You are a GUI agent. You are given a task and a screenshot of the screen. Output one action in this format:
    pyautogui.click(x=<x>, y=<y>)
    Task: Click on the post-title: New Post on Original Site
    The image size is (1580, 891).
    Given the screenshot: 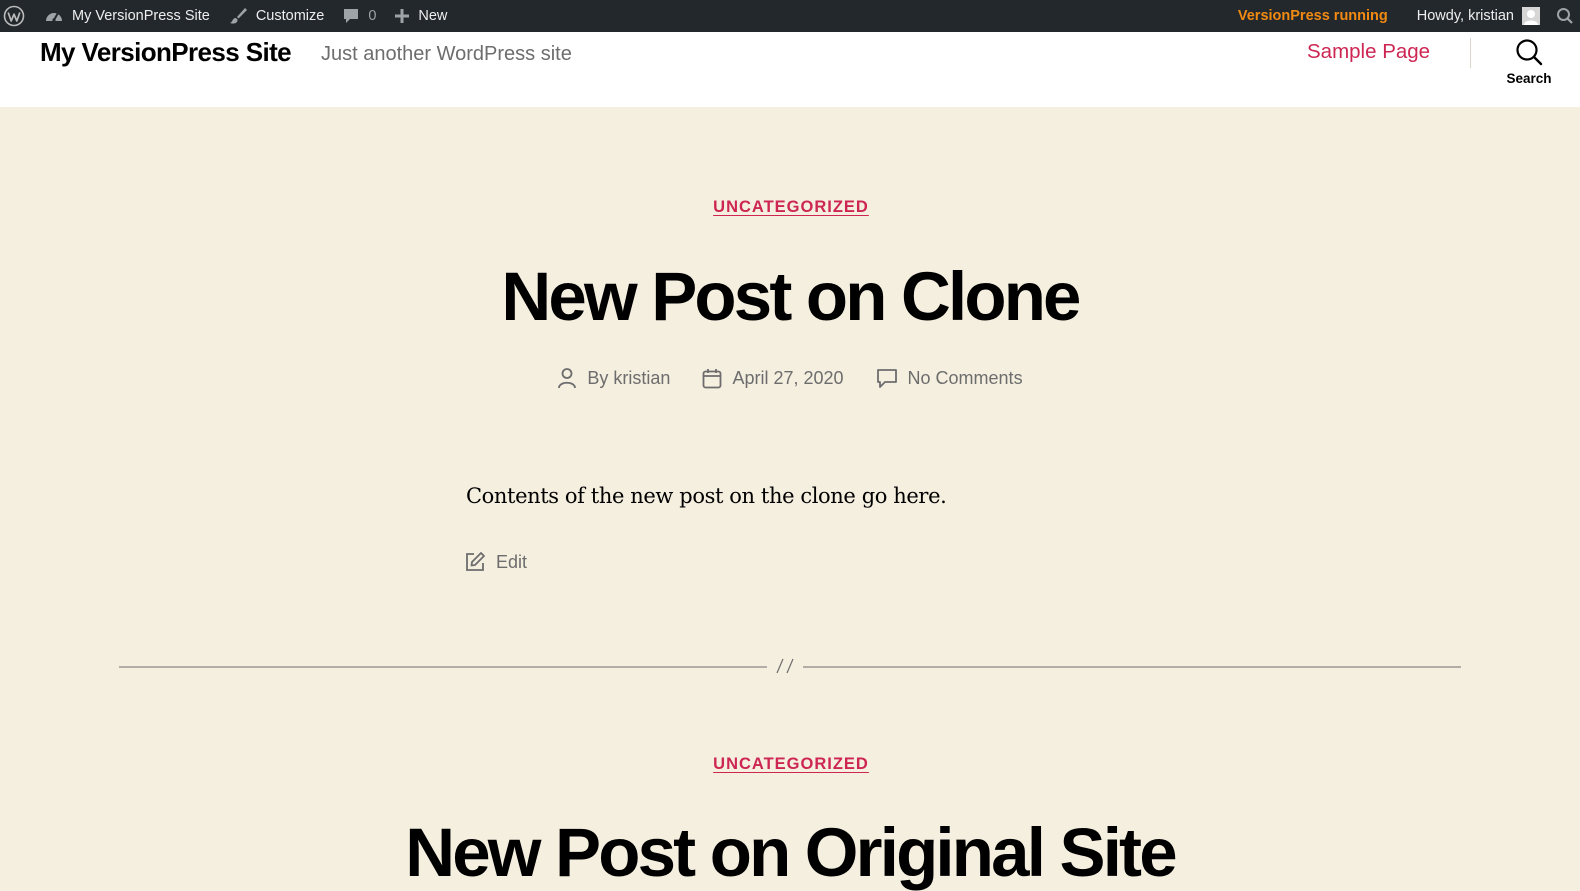 What is the action you would take?
    pyautogui.click(x=790, y=852)
    